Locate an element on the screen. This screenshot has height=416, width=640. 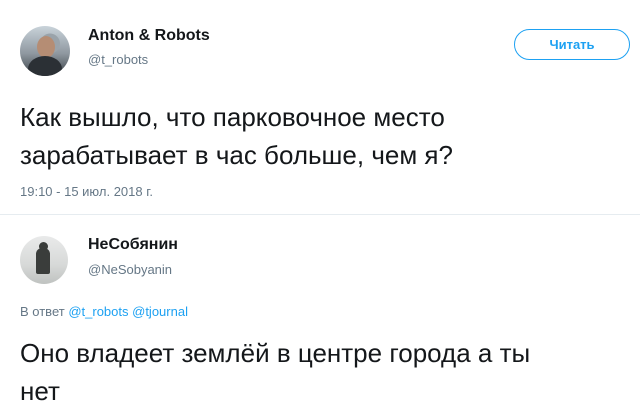
author-name: Anton & Robots is located at coordinates (149, 36).